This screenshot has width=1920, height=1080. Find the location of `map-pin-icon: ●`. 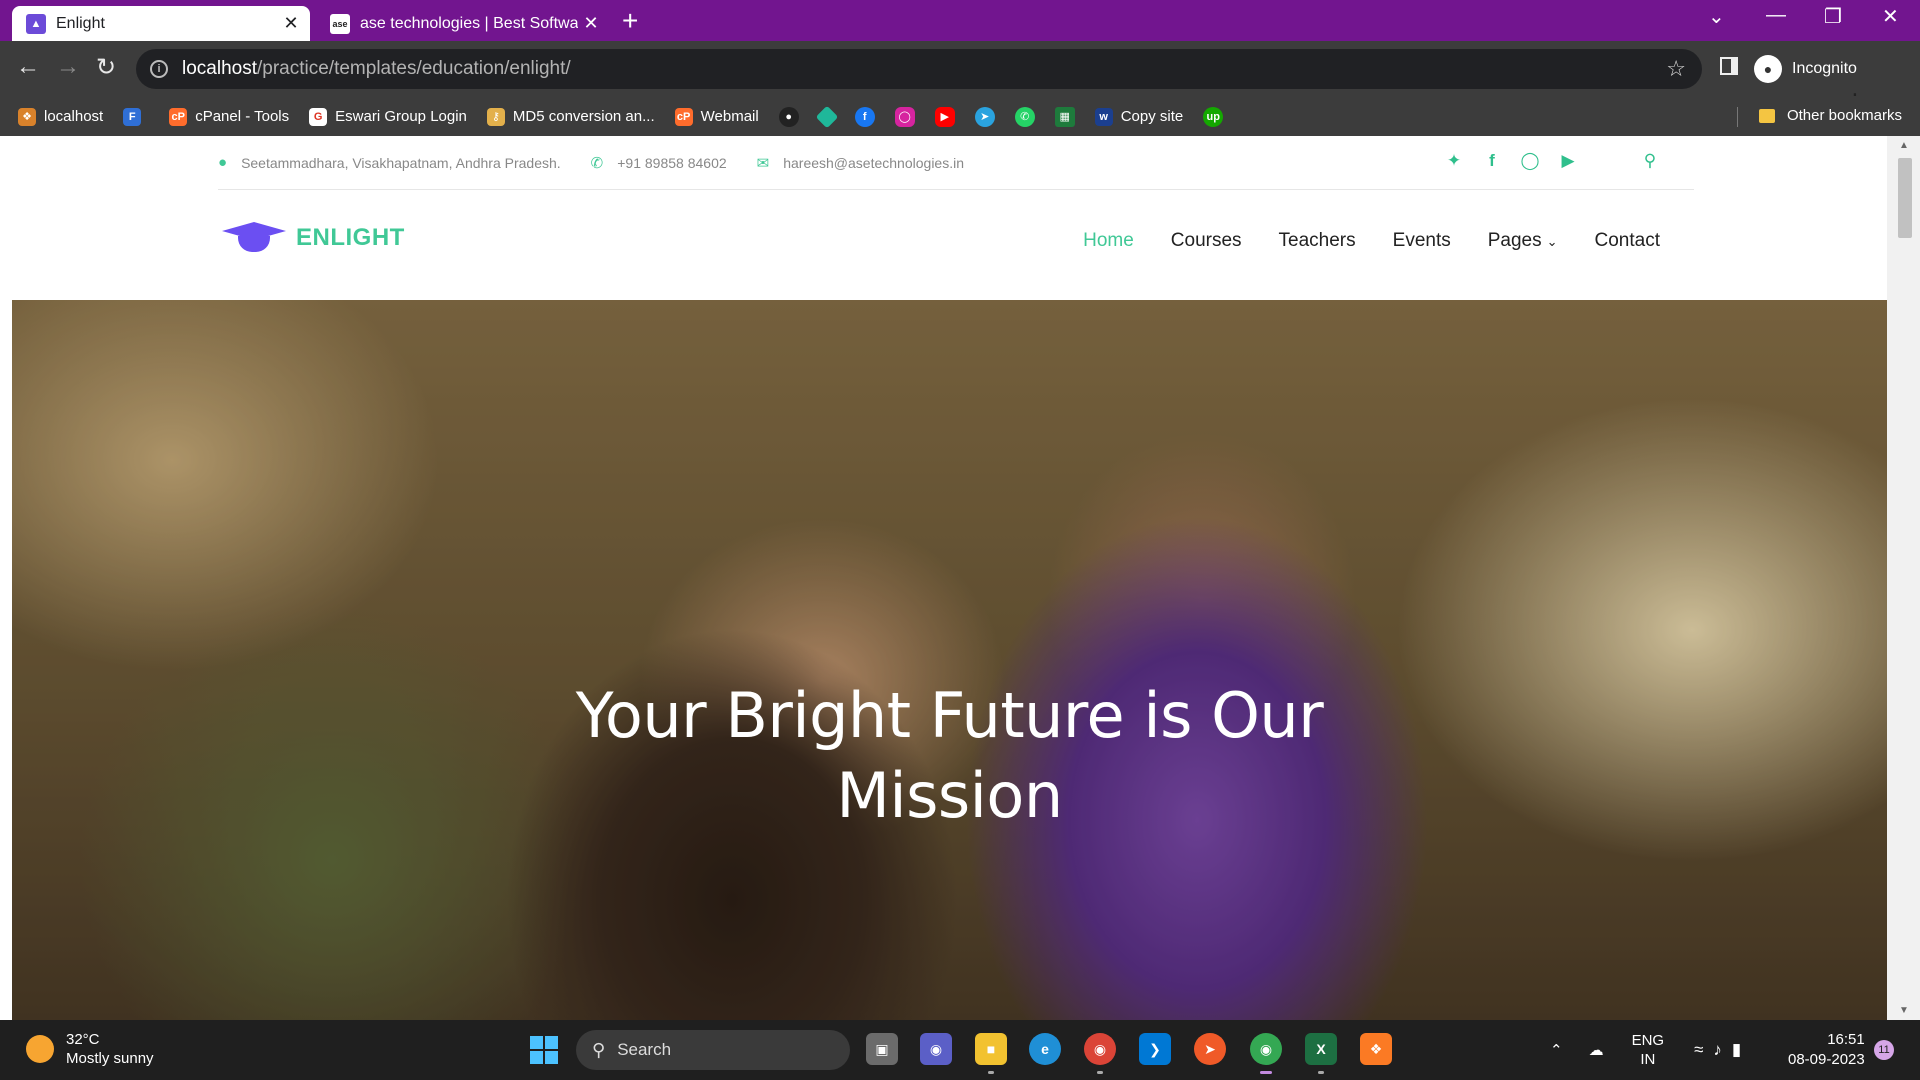

map-pin-icon: ● is located at coordinates (223, 162).